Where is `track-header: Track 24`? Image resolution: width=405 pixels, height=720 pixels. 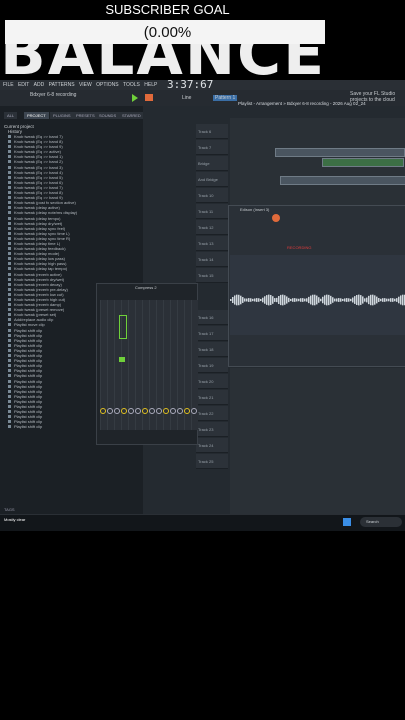
track-header: Track 24 is located at coordinates (212, 445).